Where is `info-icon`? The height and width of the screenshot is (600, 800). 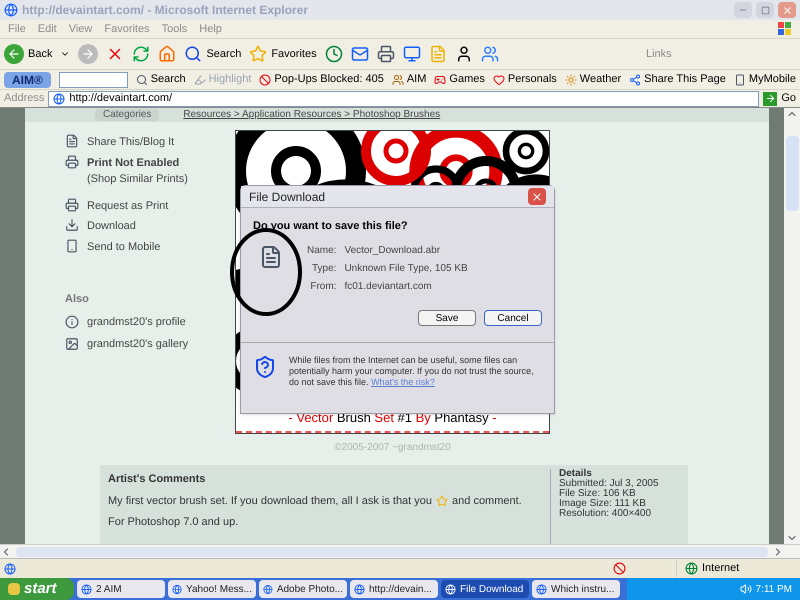 info-icon is located at coordinates (72, 321).